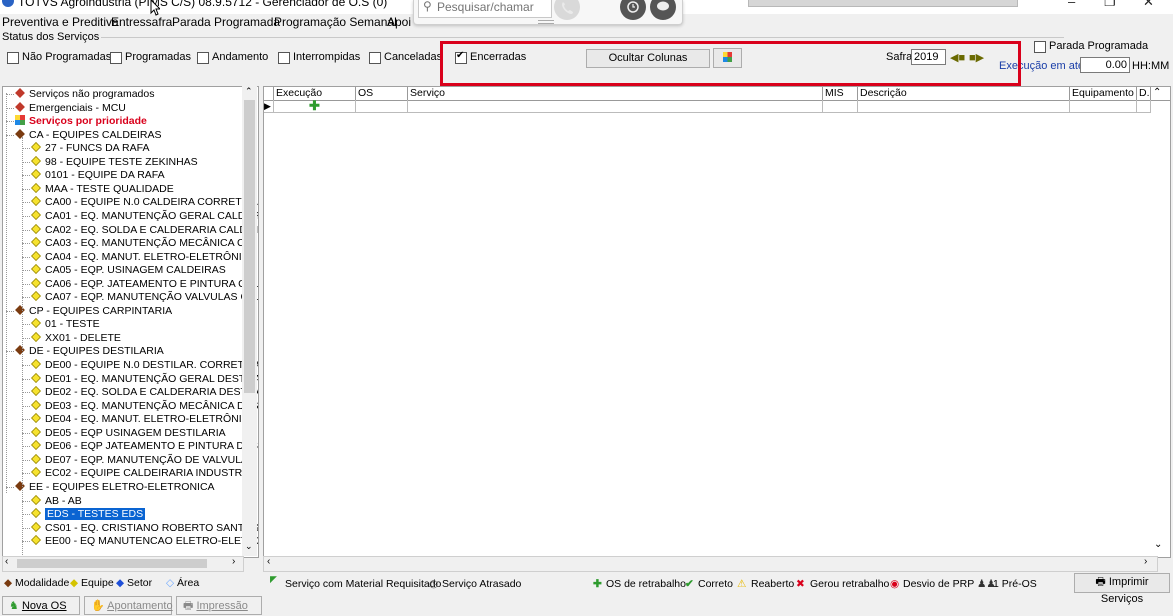 This screenshot has width=1173, height=616. What do you see at coordinates (13, 58) in the screenshot?
I see `checkbox-nao-programadas` at bounding box center [13, 58].